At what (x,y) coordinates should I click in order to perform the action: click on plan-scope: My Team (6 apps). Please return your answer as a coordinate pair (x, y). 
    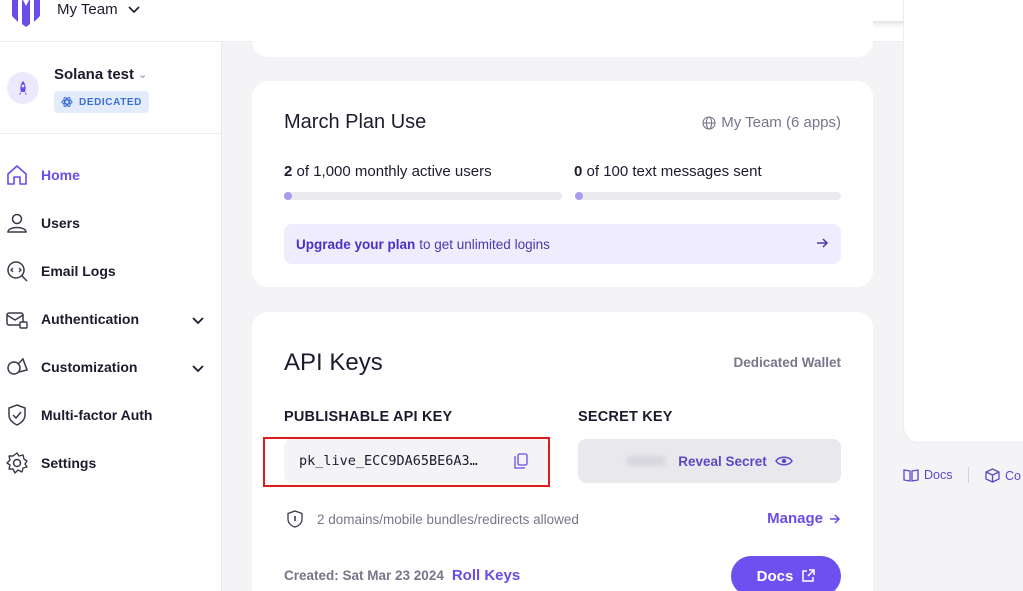
    Looking at the image, I should click on (771, 122).